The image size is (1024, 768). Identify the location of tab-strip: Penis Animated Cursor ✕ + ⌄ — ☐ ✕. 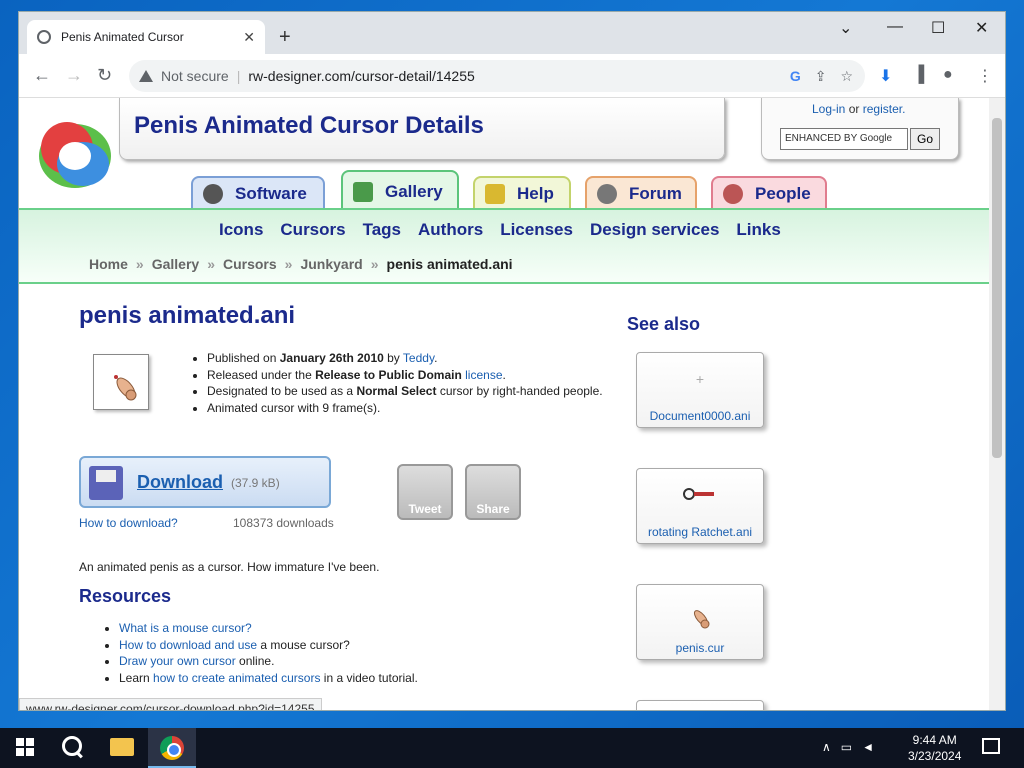
(512, 33).